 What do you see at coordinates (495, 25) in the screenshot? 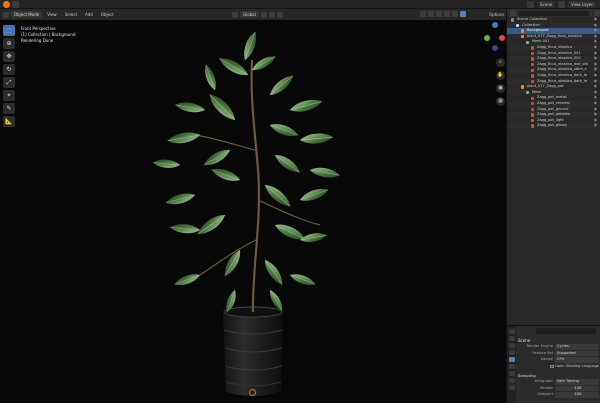
I see `gizmo-z-axis-icon` at bounding box center [495, 25].